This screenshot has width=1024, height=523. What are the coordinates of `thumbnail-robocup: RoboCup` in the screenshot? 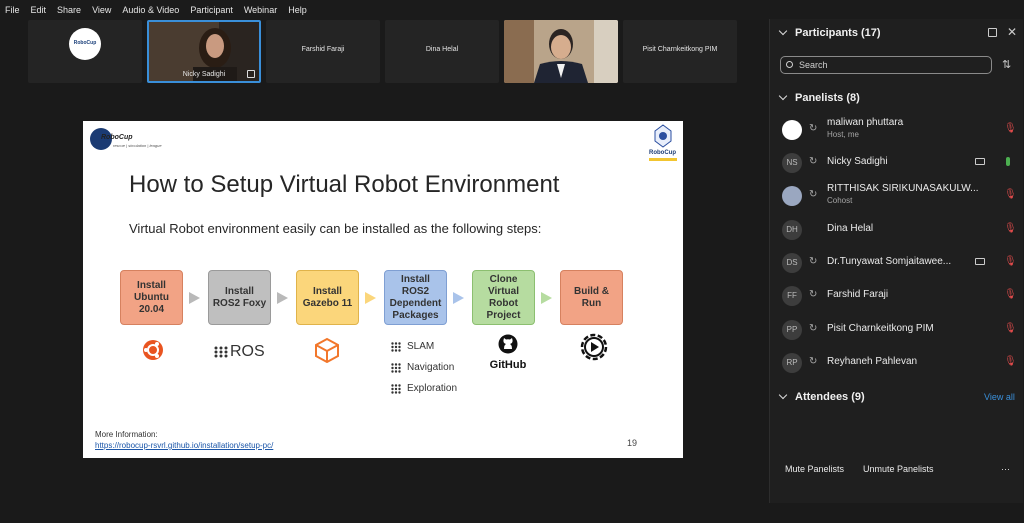 It's located at (85, 51).